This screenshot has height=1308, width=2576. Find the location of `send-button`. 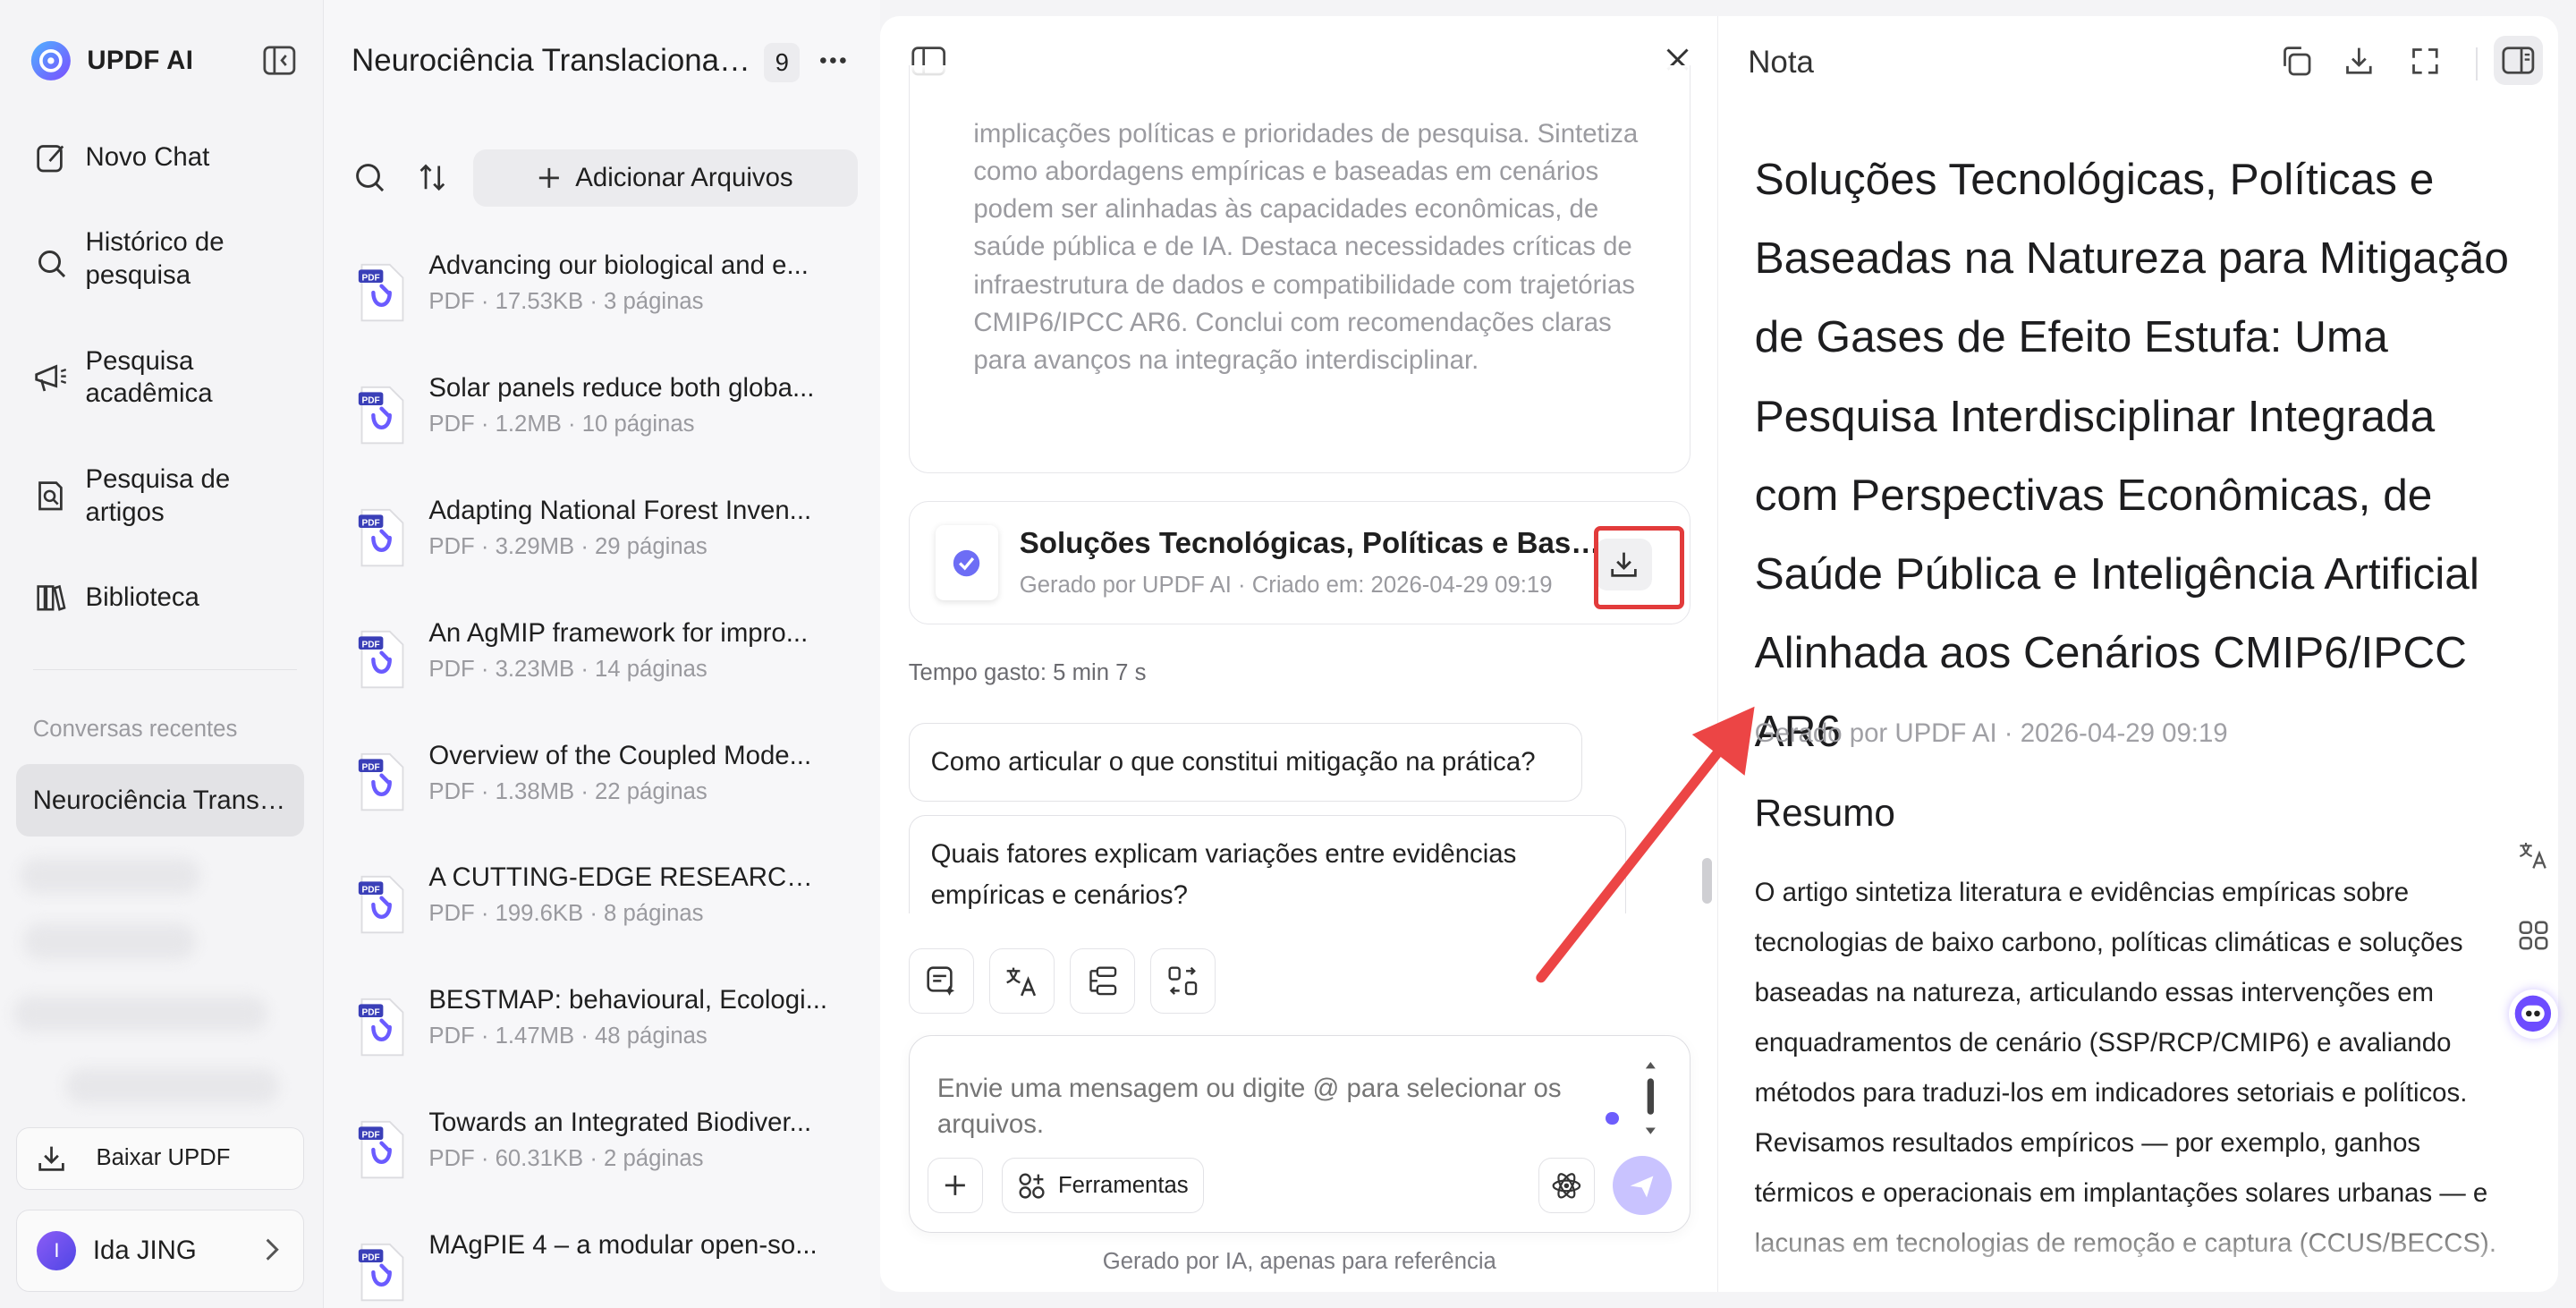

send-button is located at coordinates (1642, 1186).